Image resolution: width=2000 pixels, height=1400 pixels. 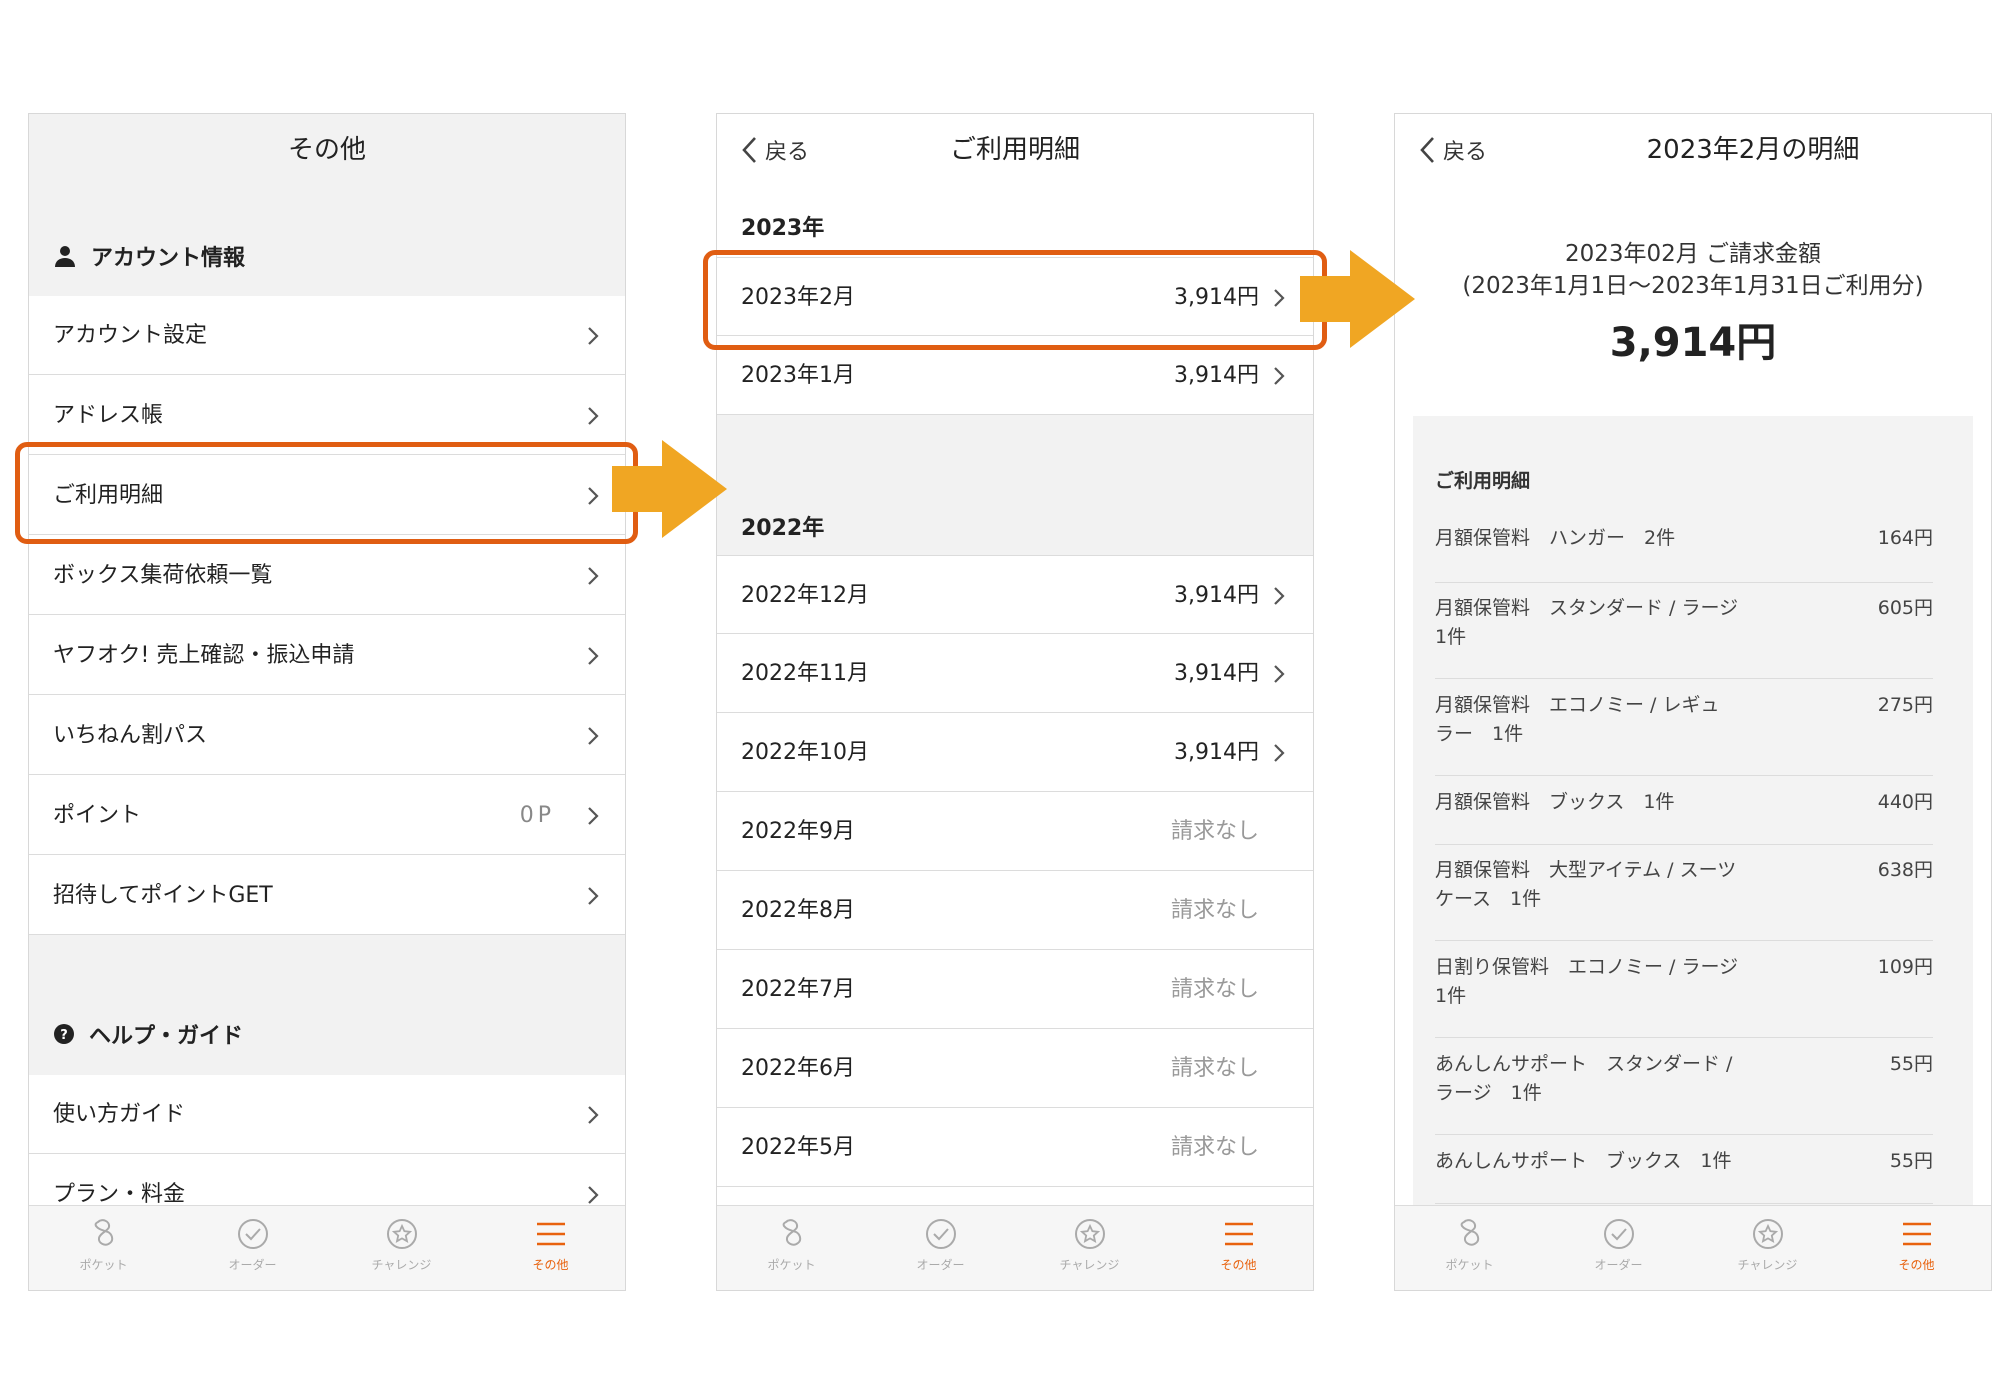 I want to click on header: その他, so click(x=327, y=150).